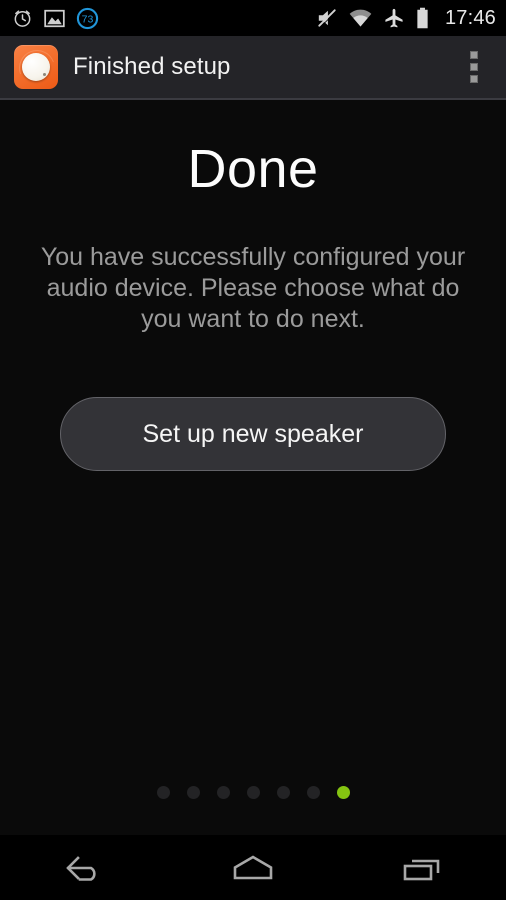  I want to click on battery-percent-badge-icon: 73, so click(87, 18).